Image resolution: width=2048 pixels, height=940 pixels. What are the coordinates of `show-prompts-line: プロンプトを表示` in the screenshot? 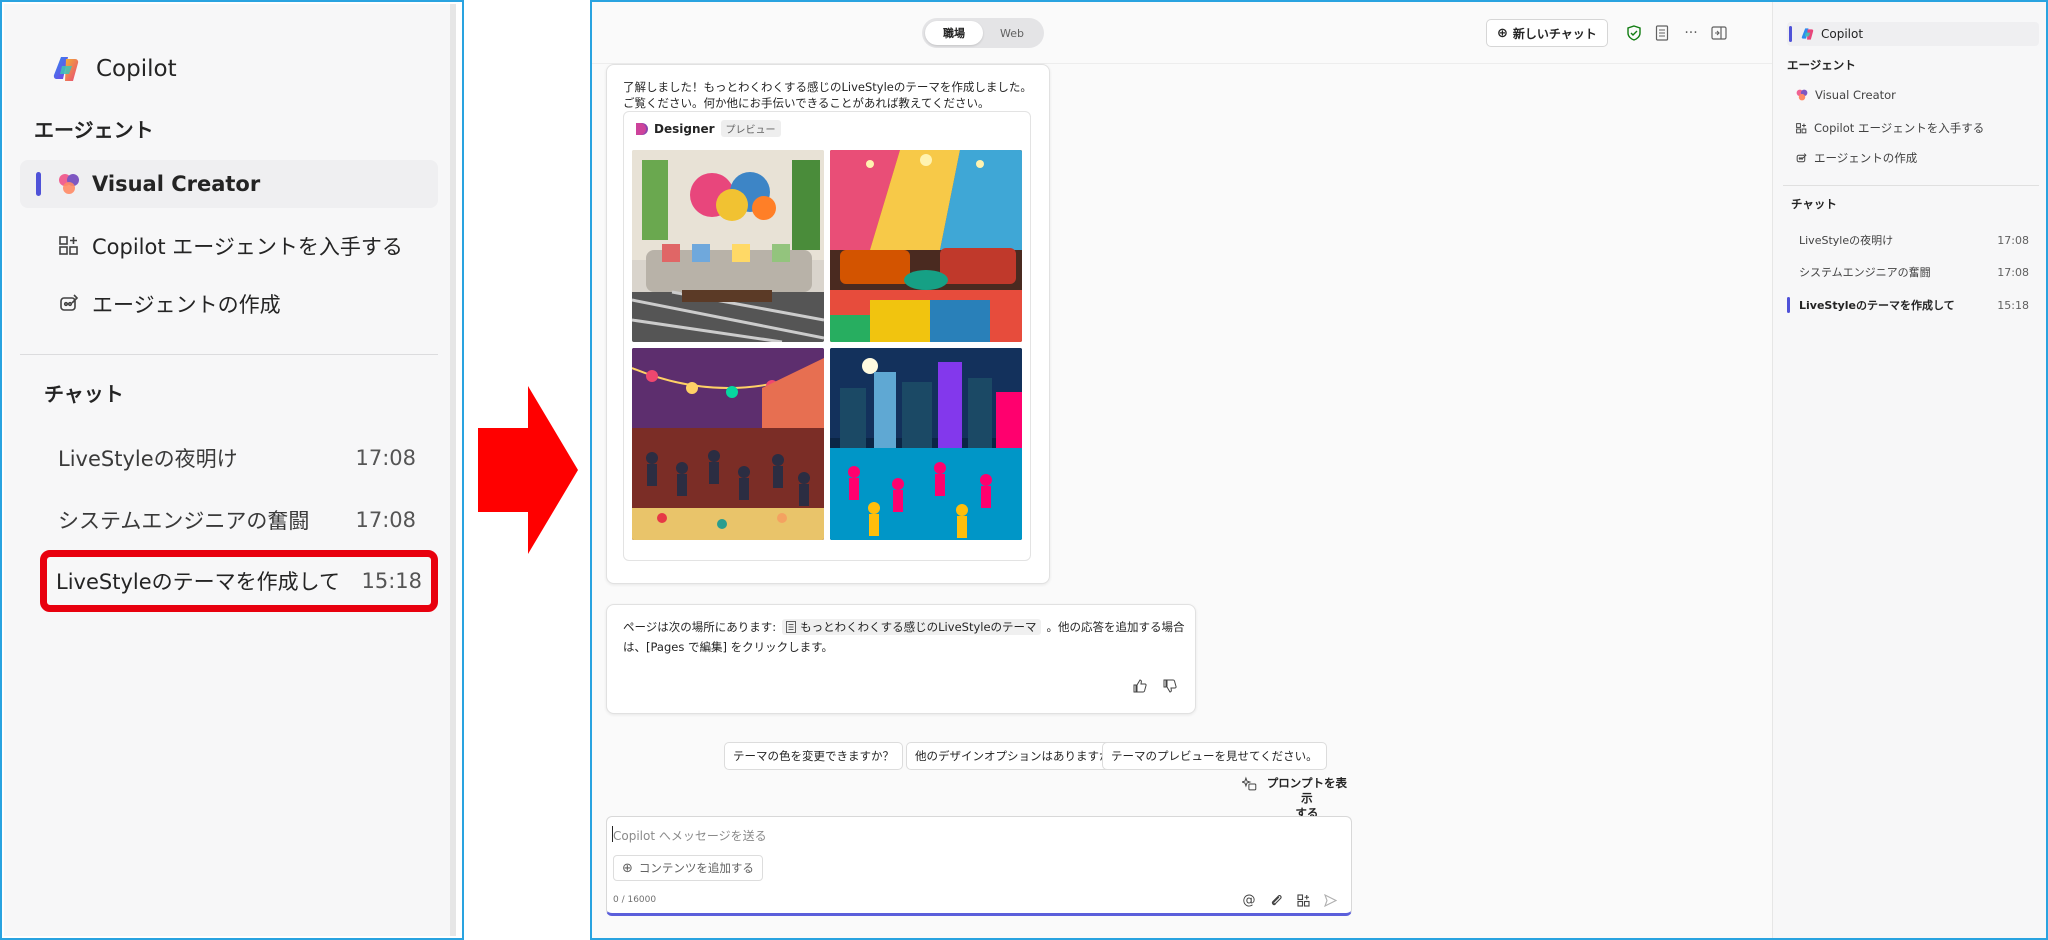 It's located at (1306, 790).